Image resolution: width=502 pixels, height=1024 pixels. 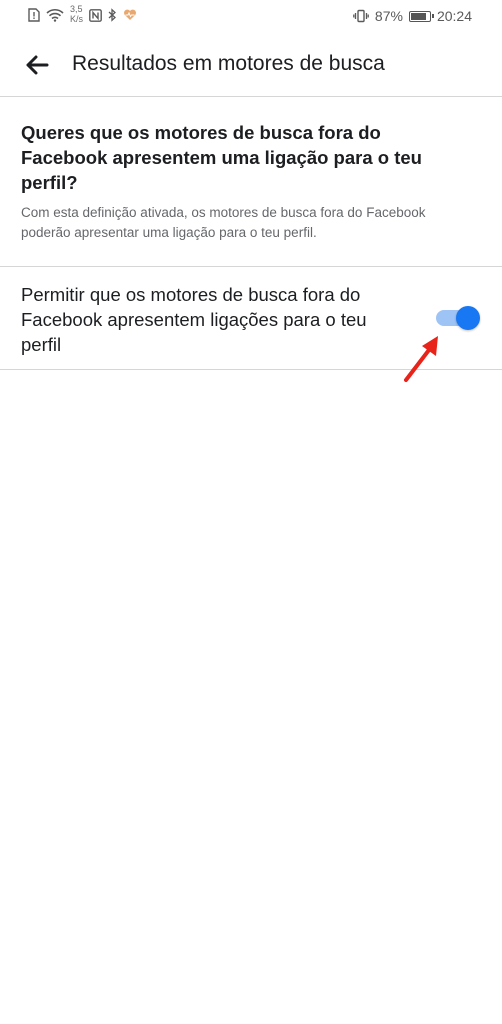 I want to click on clock: 20:24, so click(x=454, y=16).